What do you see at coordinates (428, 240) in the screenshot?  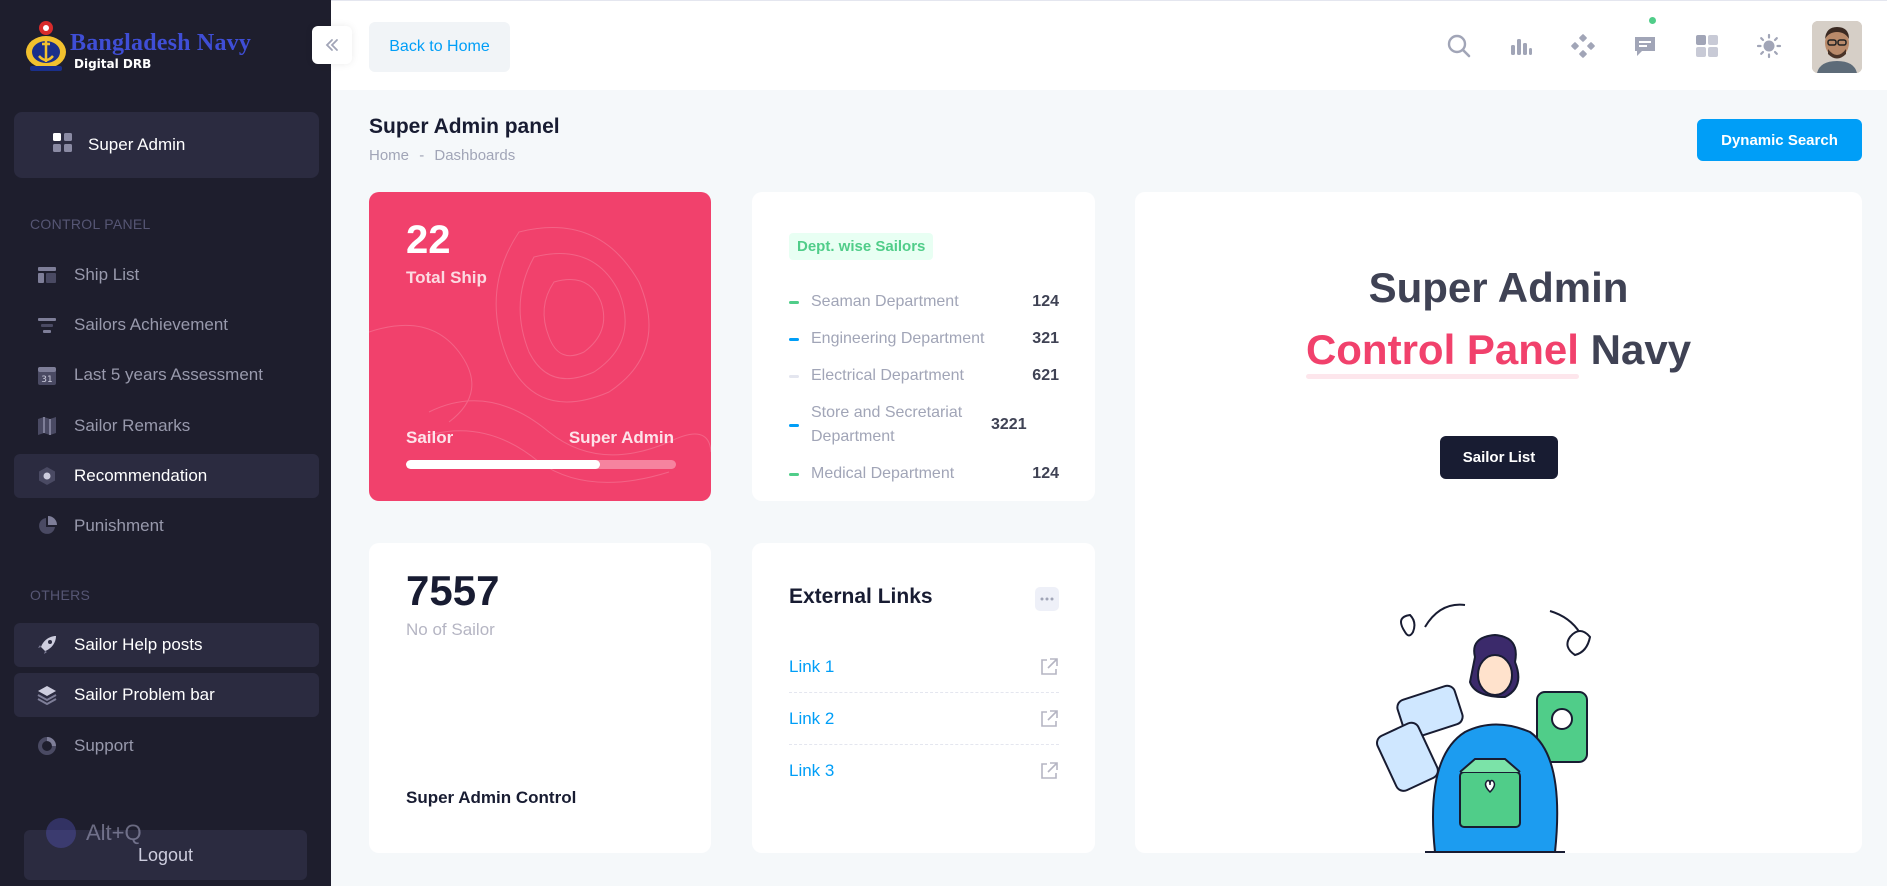 I see `total-ship-value: 22` at bounding box center [428, 240].